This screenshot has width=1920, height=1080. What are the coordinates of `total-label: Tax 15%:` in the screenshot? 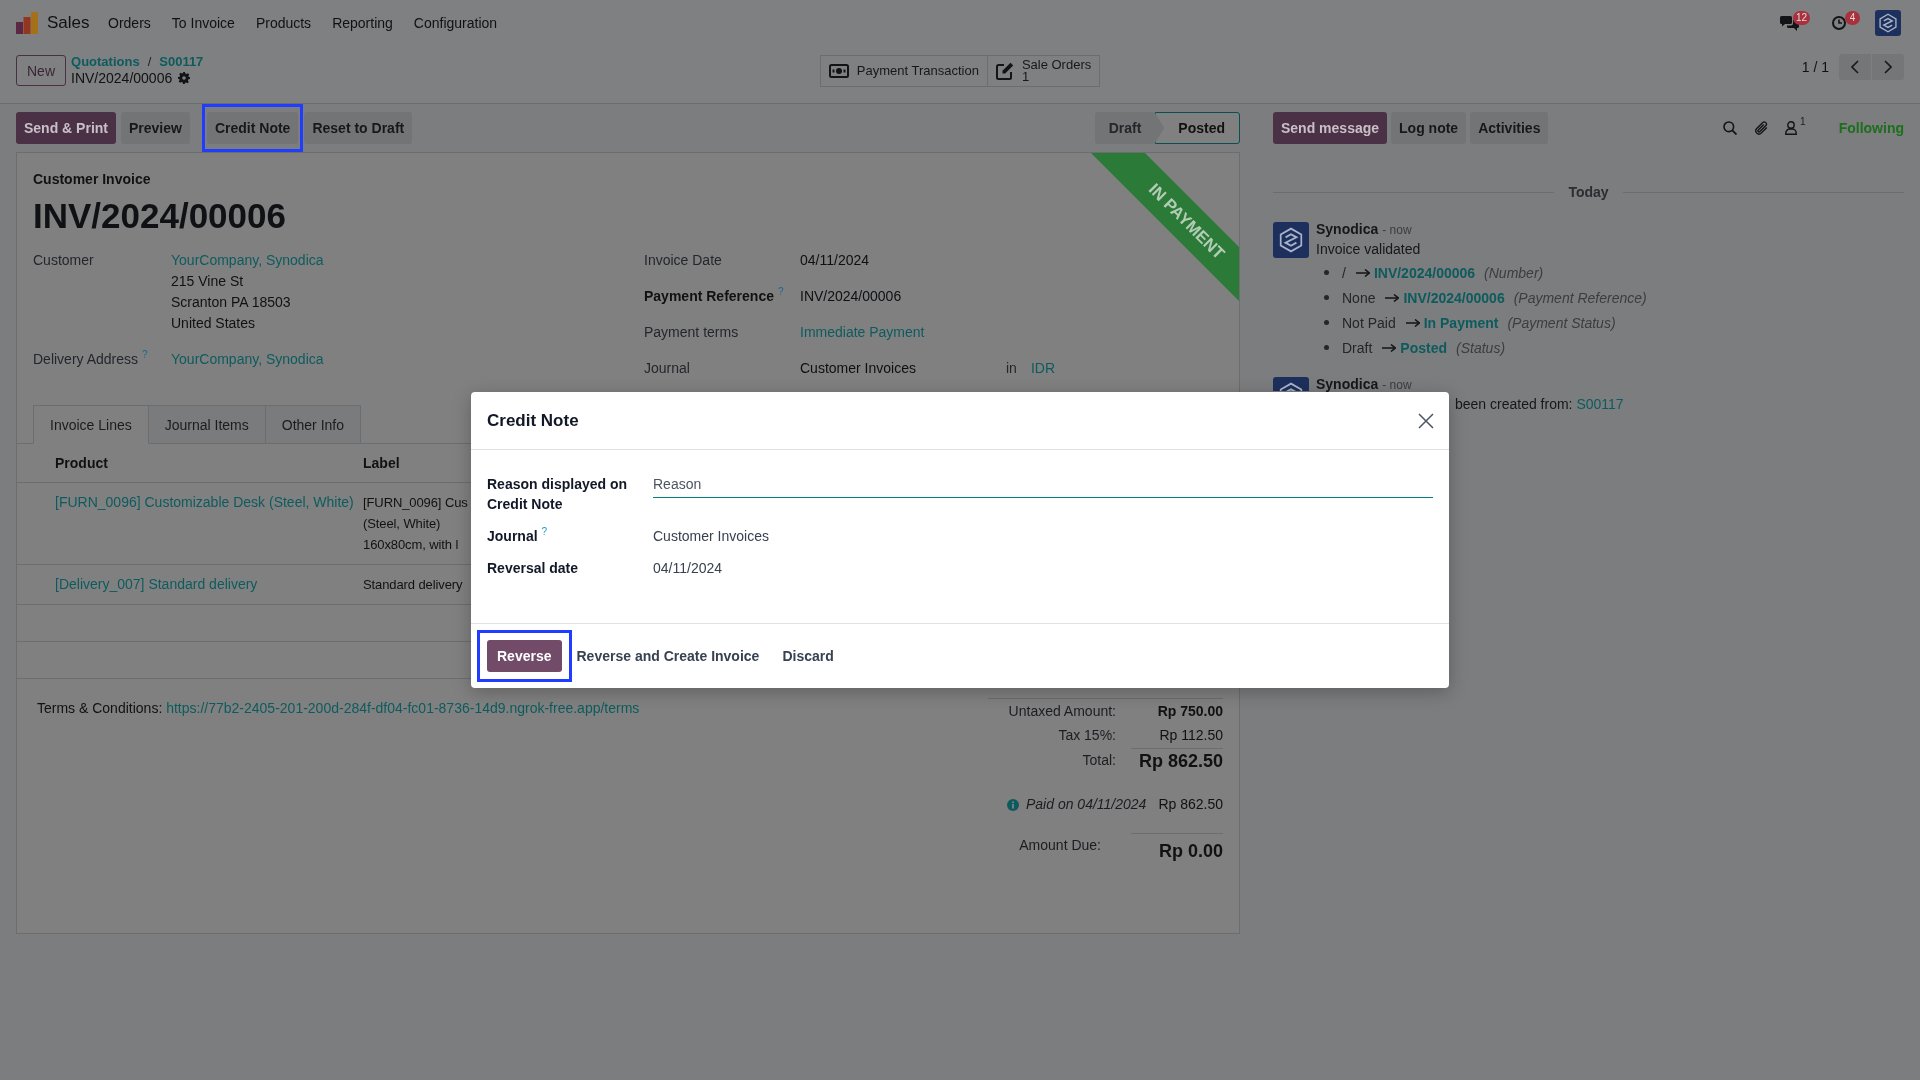 It's located at (1087, 735).